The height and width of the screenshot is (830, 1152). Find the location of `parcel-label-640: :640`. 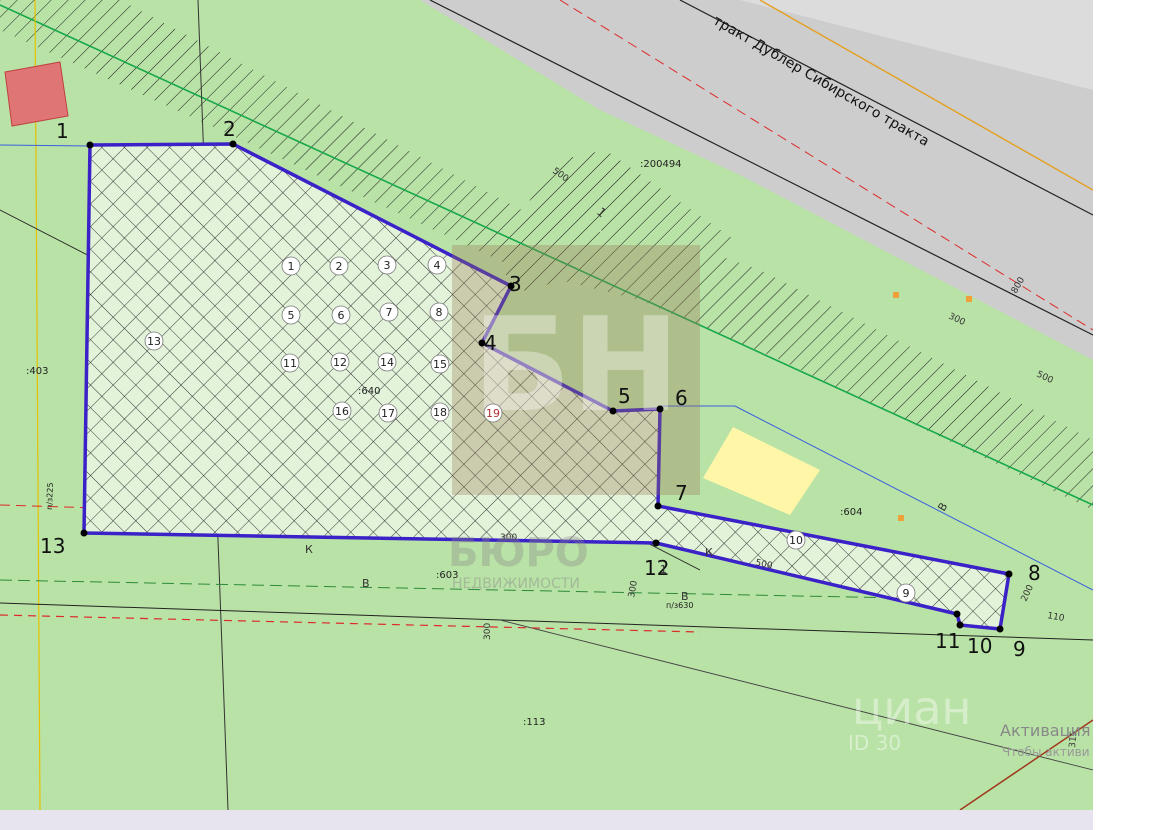

parcel-label-640: :640 is located at coordinates (369, 391).